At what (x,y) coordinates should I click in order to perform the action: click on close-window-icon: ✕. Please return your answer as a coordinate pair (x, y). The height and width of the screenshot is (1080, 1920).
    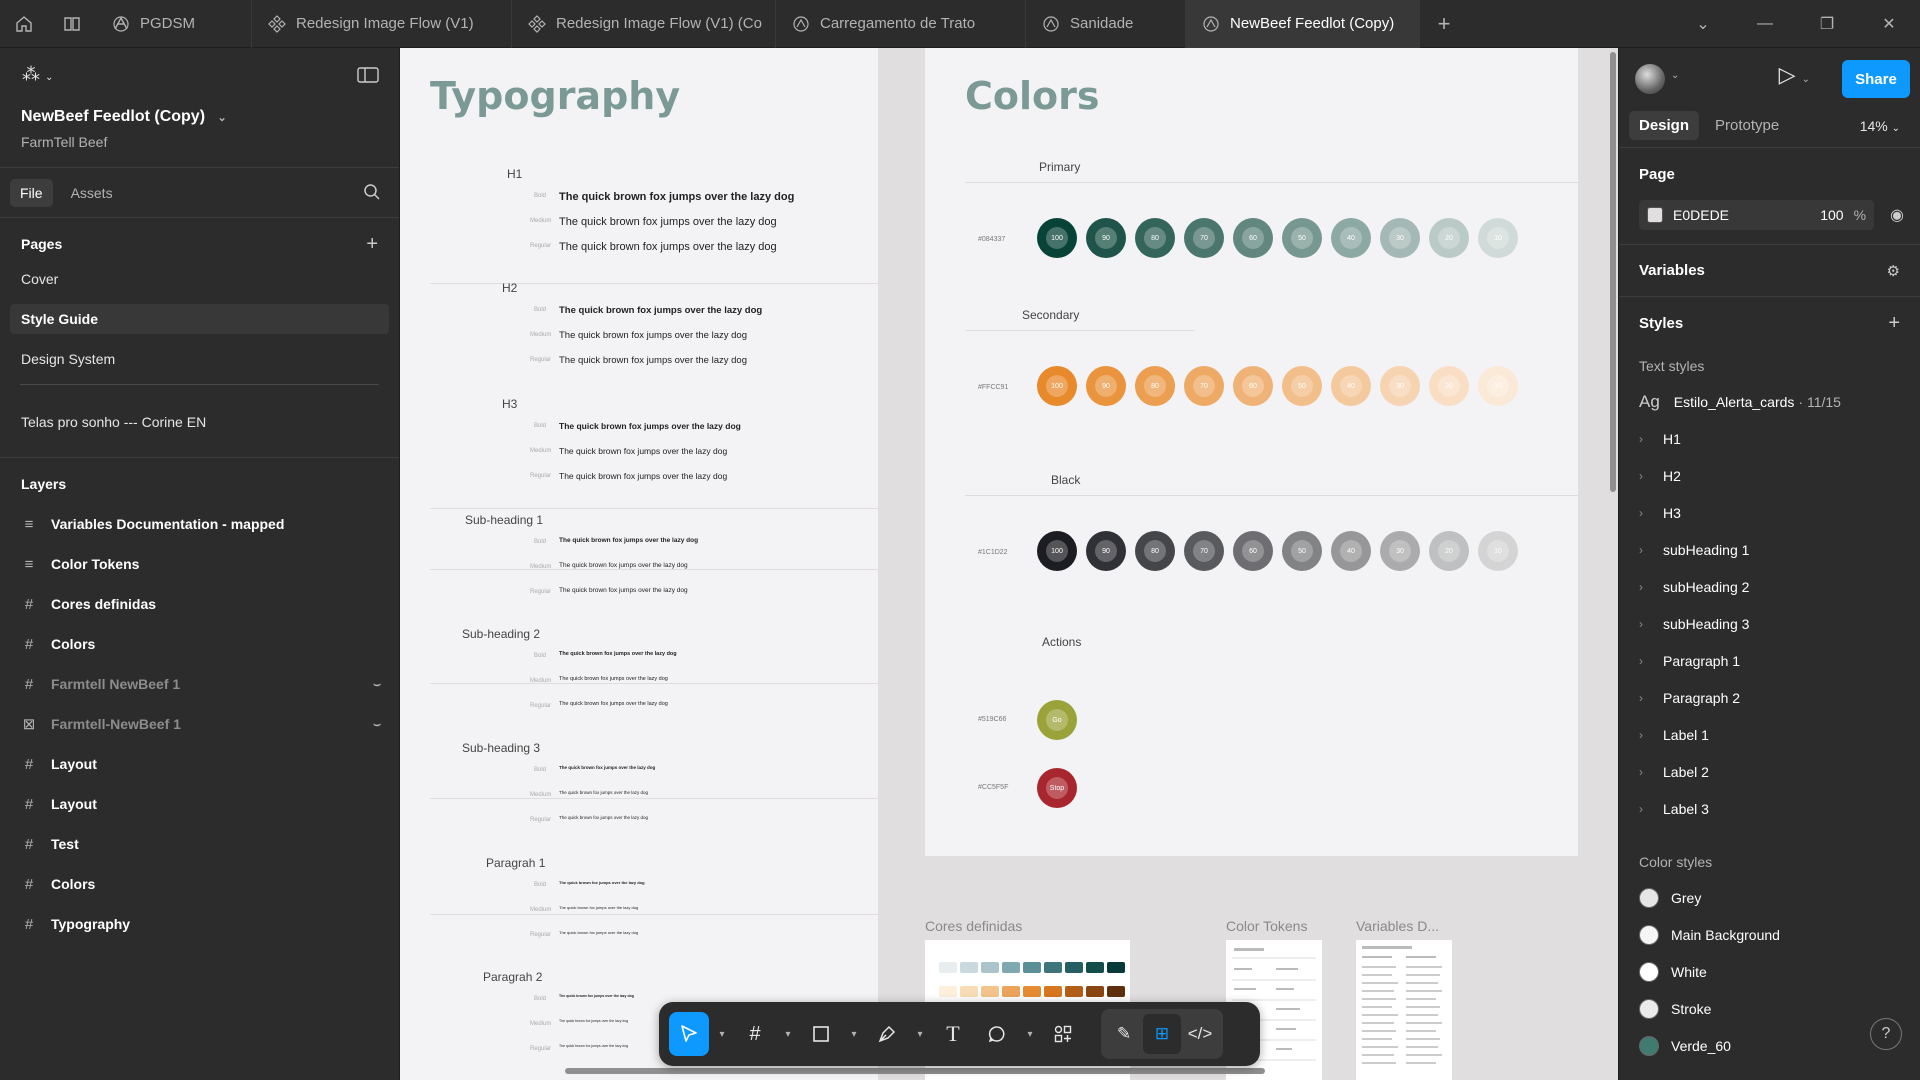
    Looking at the image, I should click on (1889, 24).